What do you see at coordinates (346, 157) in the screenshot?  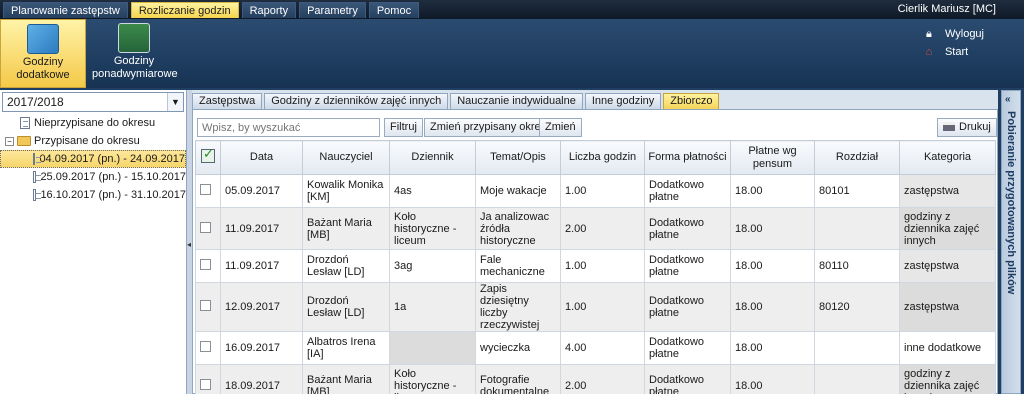 I see `col-nauczyciel: Nauczyciel` at bounding box center [346, 157].